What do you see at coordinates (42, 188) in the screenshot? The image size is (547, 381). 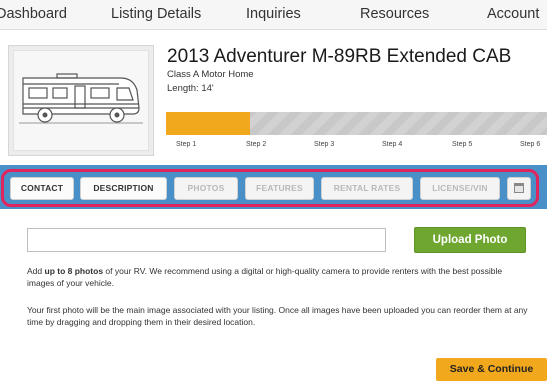 I see `tab-contact: CONTACT` at bounding box center [42, 188].